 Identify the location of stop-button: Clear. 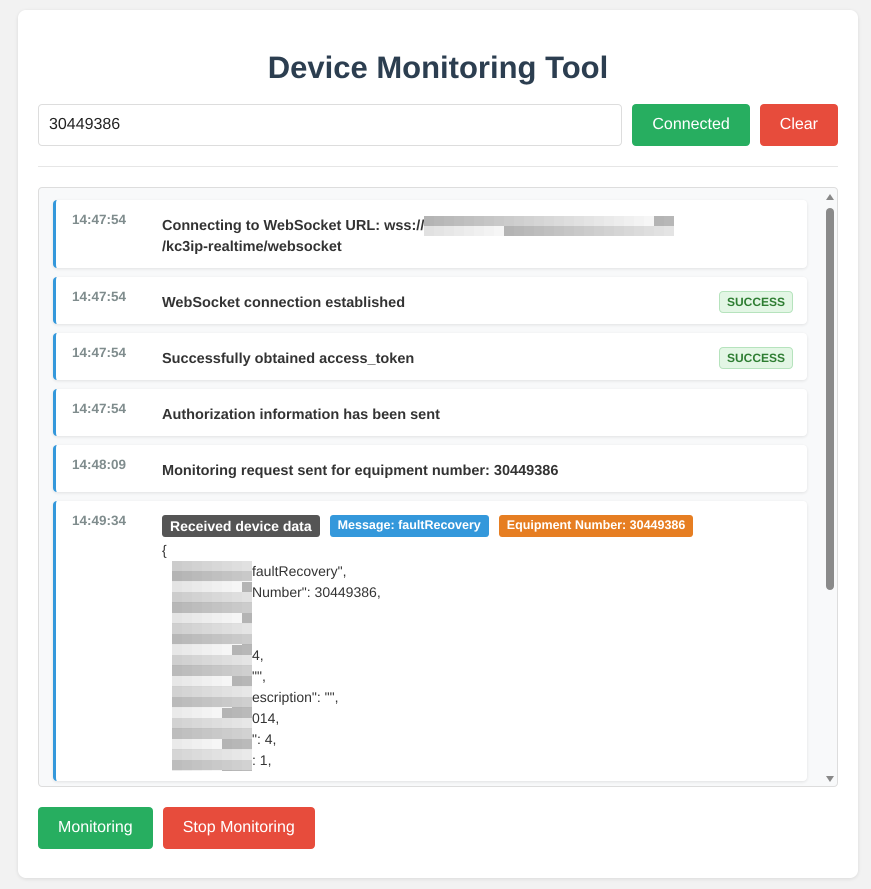
(799, 125).